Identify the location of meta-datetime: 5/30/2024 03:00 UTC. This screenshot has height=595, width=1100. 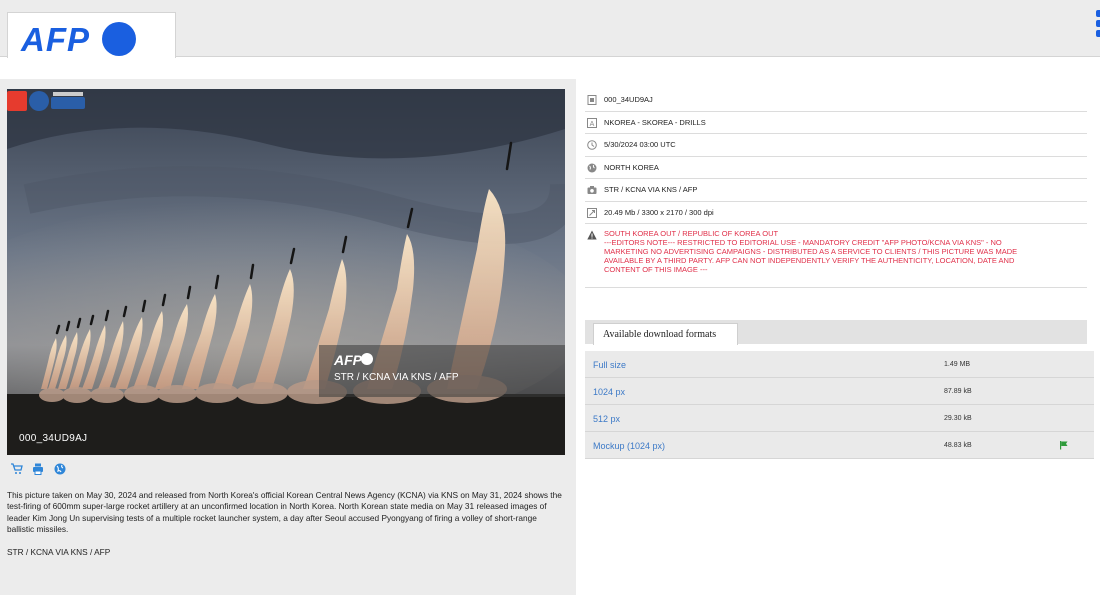
(640, 144).